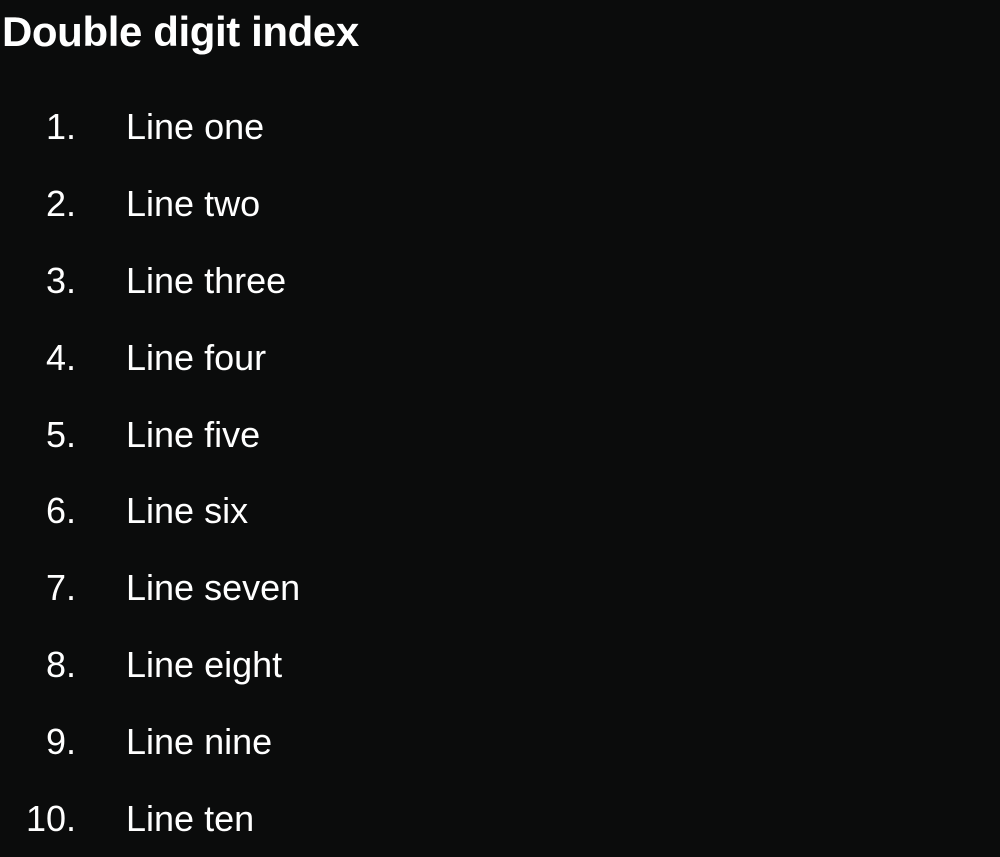 The image size is (1000, 857). I want to click on list-item-number: 7., so click(60, 588).